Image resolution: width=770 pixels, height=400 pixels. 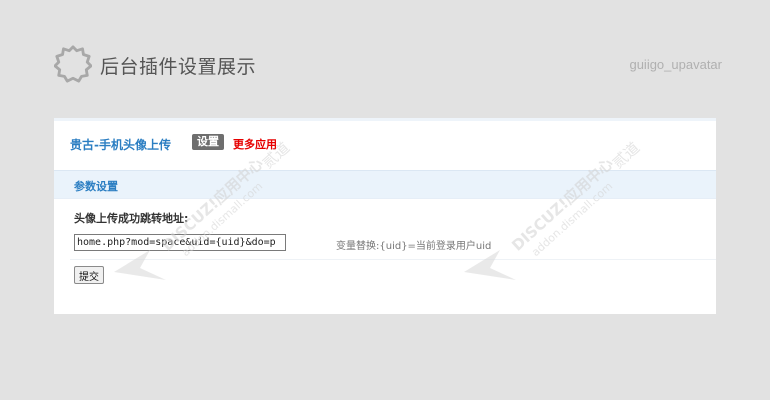 What do you see at coordinates (675, 64) in the screenshot?
I see `plugin-identifier: guiigo_upavatar` at bounding box center [675, 64].